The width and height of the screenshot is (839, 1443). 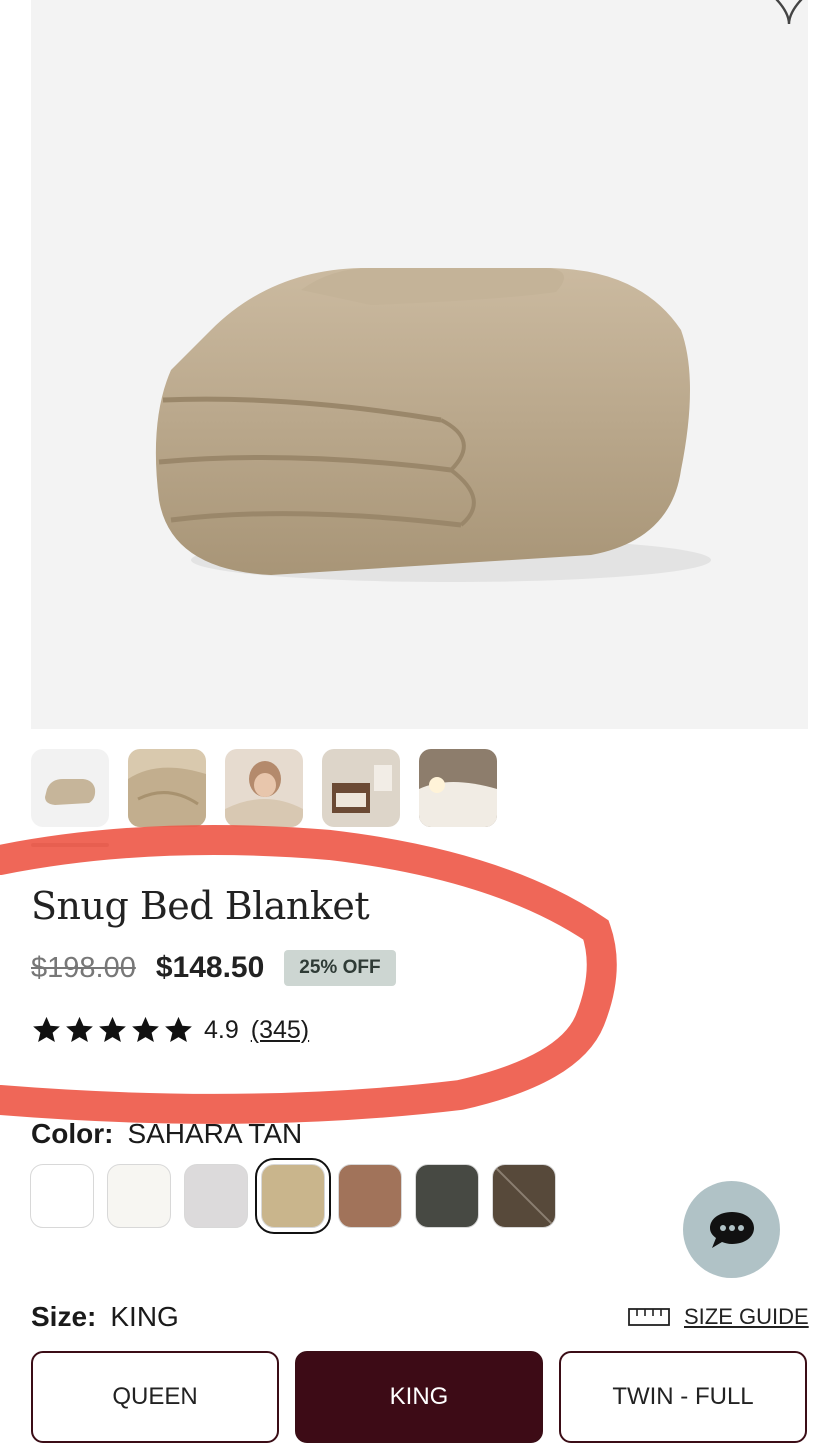 What do you see at coordinates (433, 425) in the screenshot?
I see `blanket-image` at bounding box center [433, 425].